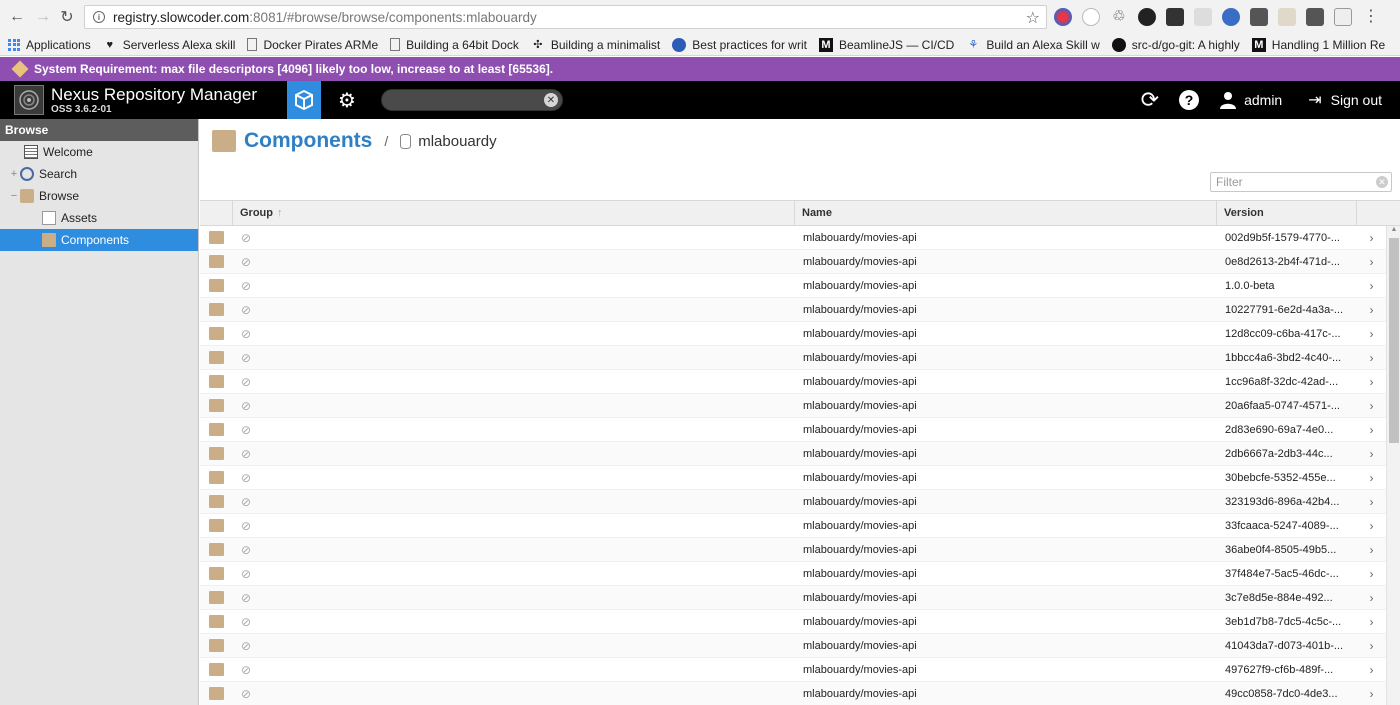  Describe the element at coordinates (216, 405) in the screenshot. I see `component-cell` at that location.